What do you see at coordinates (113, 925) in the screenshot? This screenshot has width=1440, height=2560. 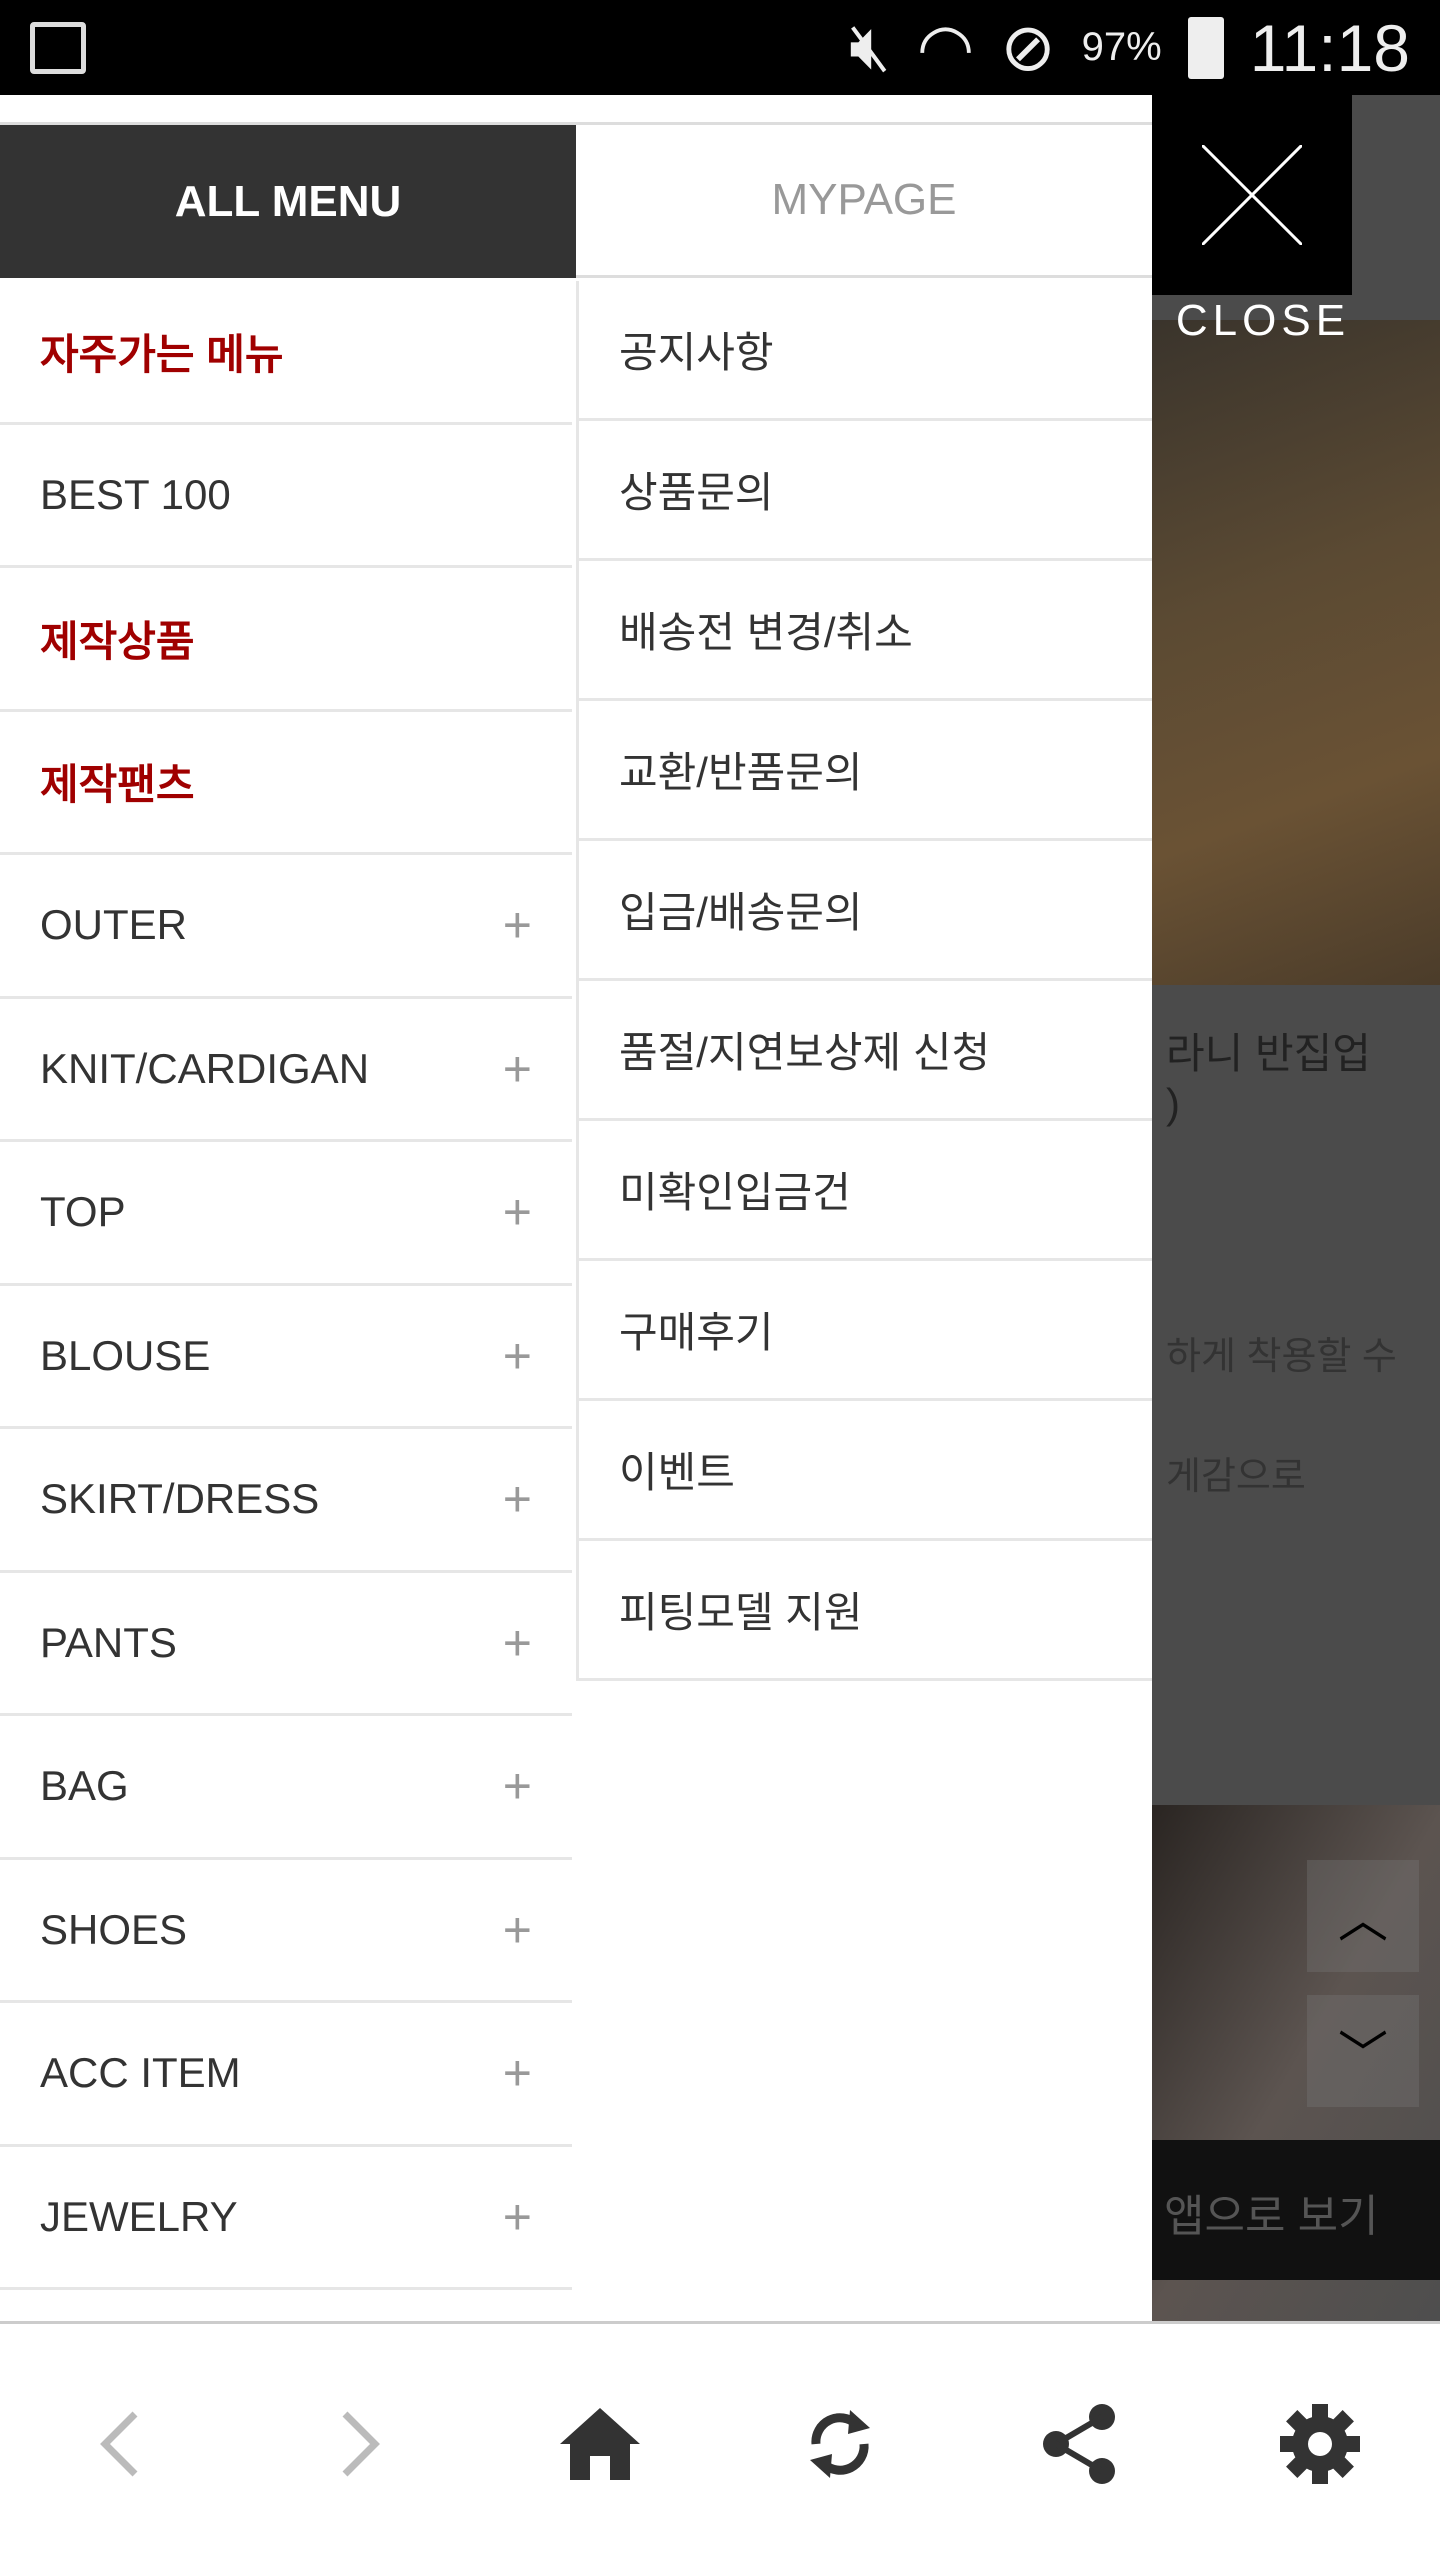 I see `category-label: OUTER` at bounding box center [113, 925].